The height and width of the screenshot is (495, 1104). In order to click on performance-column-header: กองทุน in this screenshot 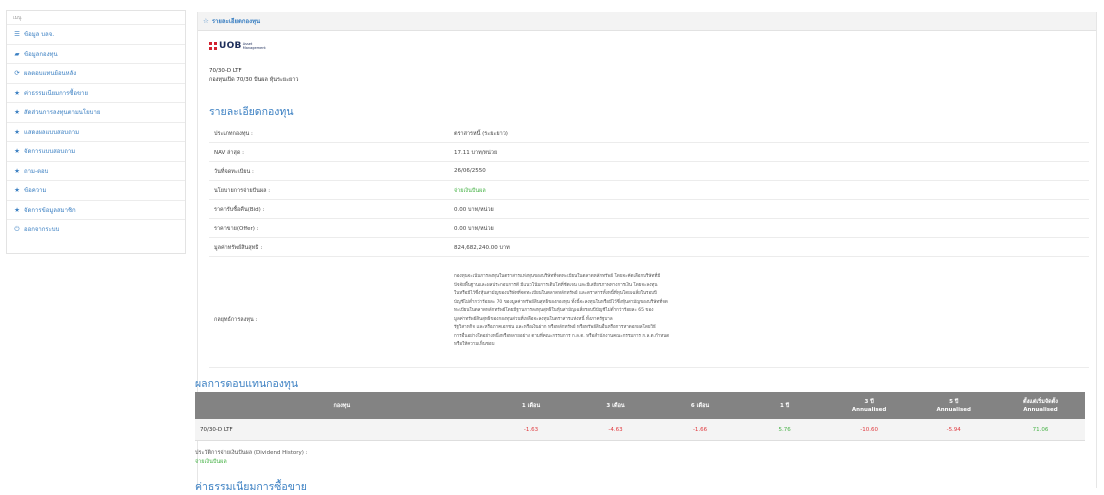, I will do `click(342, 405)`.